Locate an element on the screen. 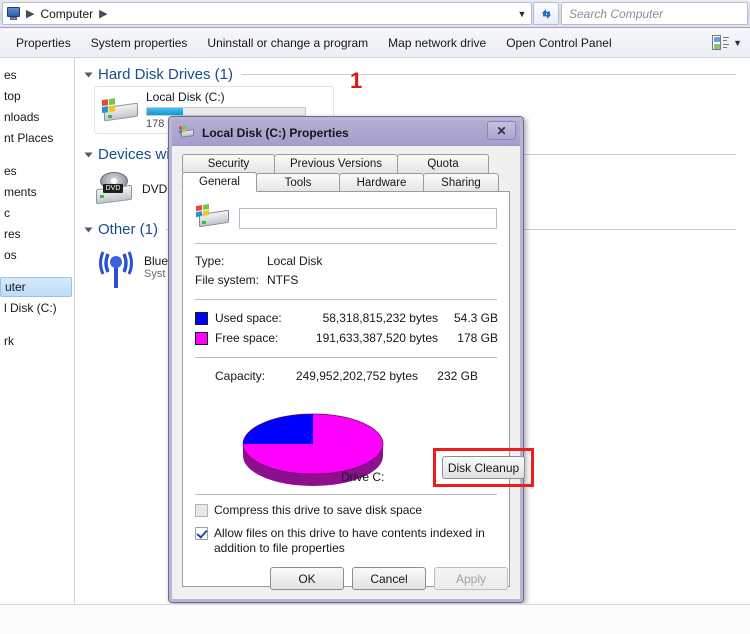 The height and width of the screenshot is (634, 750). row-free-space: Free space: 191,633,387,520 bytes 178 GB is located at coordinates (346, 338).